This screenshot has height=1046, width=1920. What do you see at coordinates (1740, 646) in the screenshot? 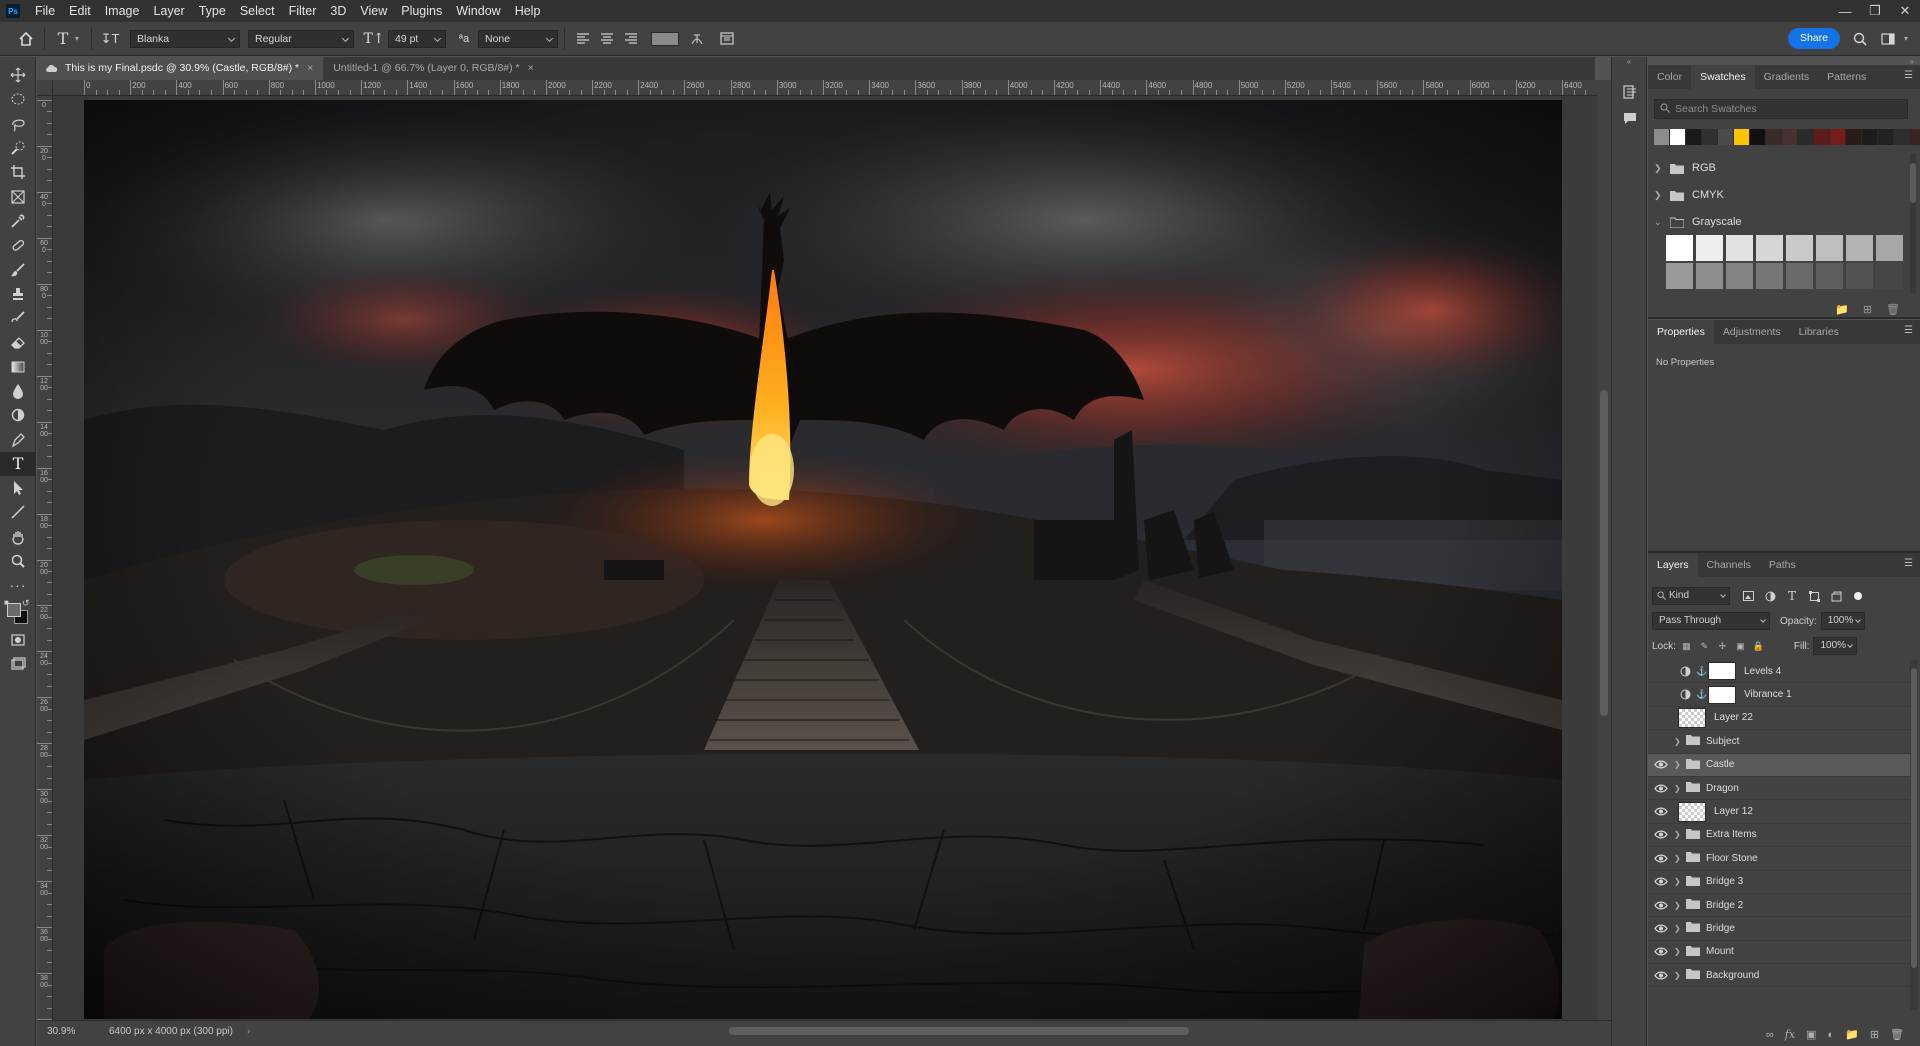
I see `lock-artboard-icon: ▣` at bounding box center [1740, 646].